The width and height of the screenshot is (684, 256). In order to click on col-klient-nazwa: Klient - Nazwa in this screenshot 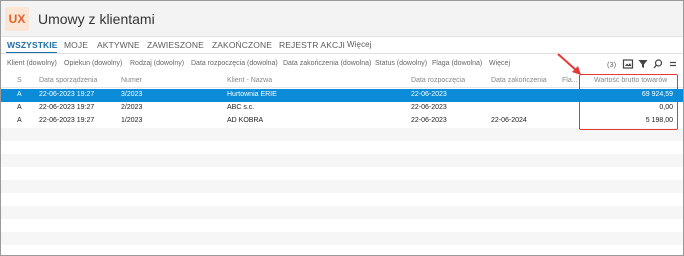, I will do `click(249, 80)`.